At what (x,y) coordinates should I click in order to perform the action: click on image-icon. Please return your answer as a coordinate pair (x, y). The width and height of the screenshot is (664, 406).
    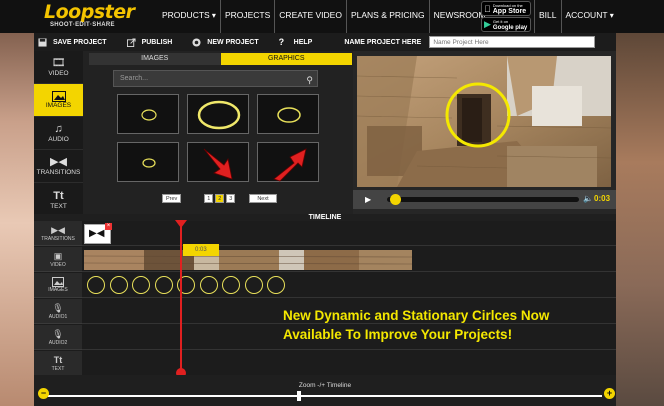
    Looking at the image, I should click on (58, 282).